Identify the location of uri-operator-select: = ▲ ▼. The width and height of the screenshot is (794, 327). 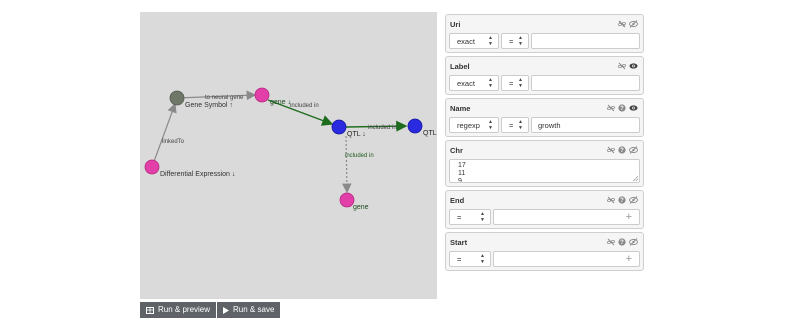
(515, 41).